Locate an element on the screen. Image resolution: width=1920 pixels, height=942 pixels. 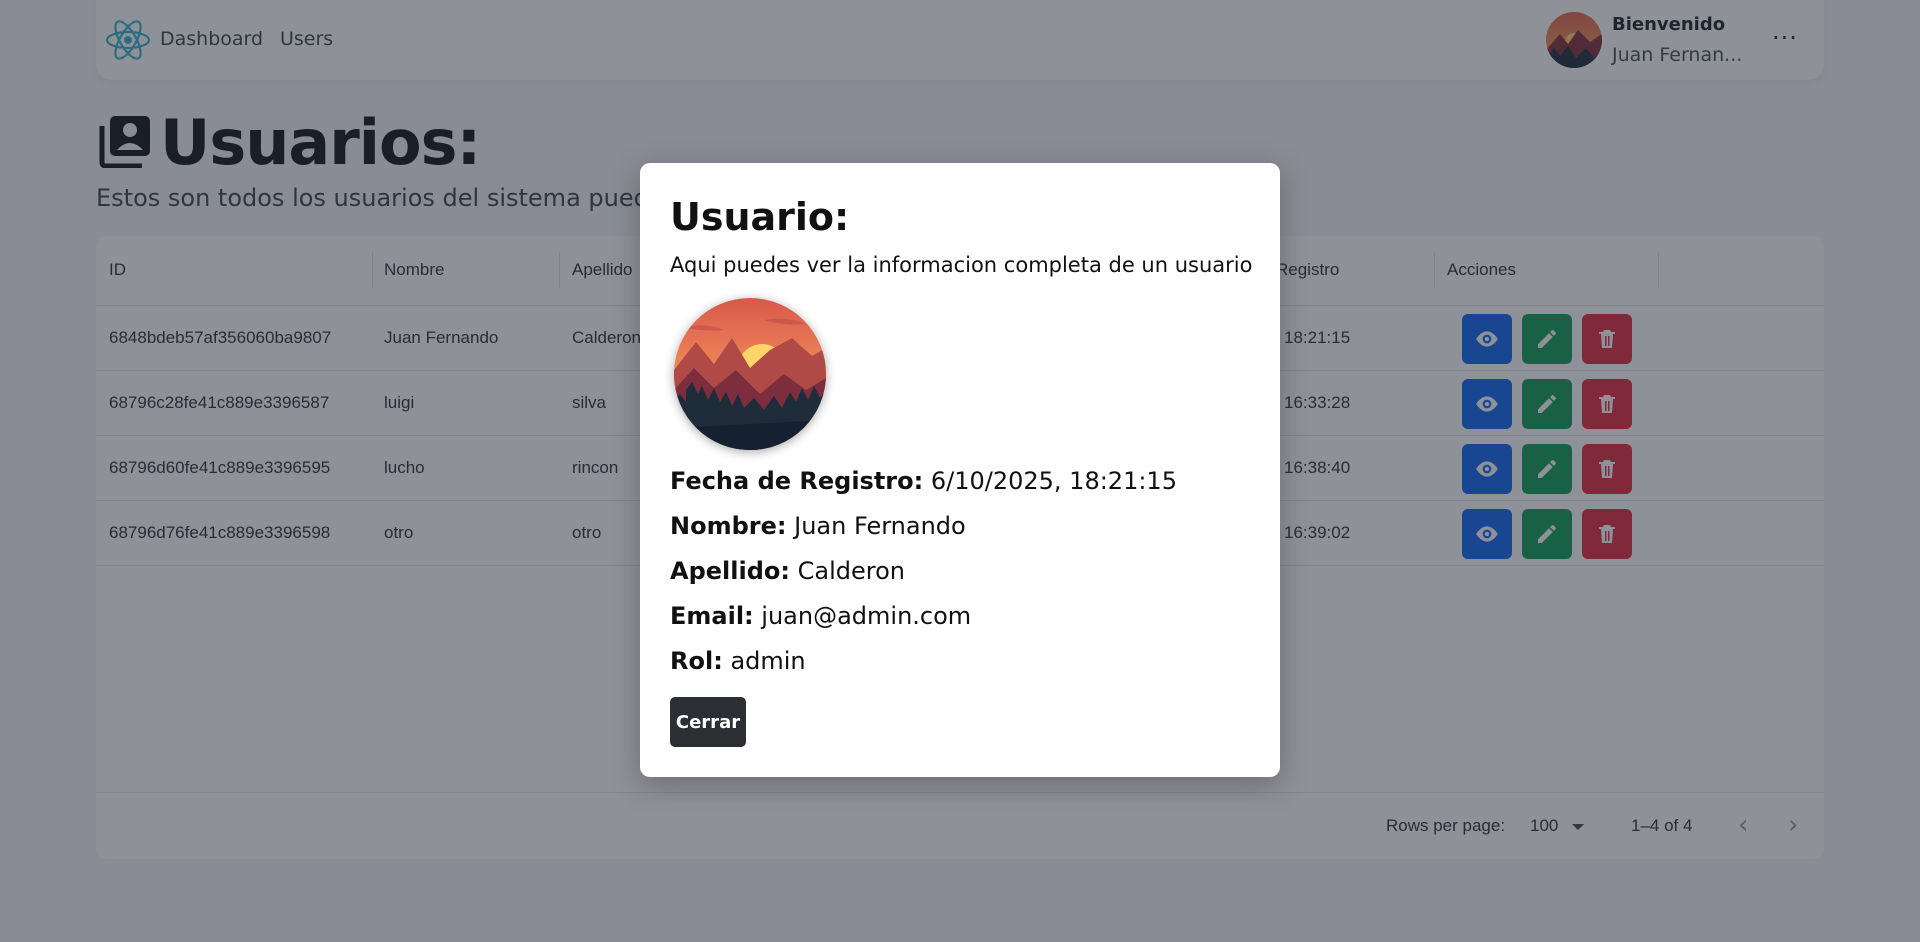
field-email: Email: juan@admin.com is located at coordinates (820, 616).